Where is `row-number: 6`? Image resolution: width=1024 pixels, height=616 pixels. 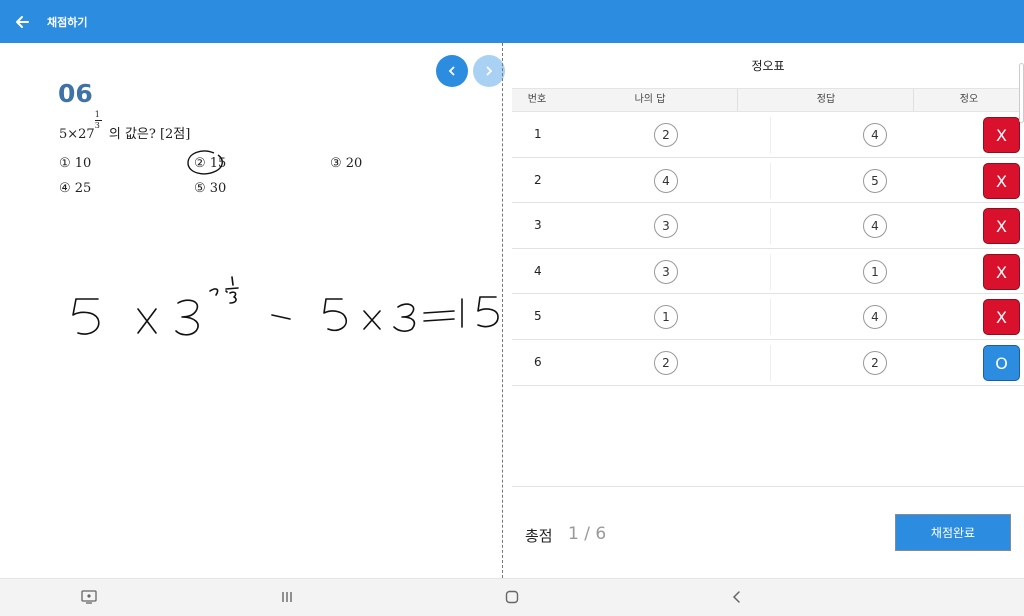 row-number: 6 is located at coordinates (538, 361).